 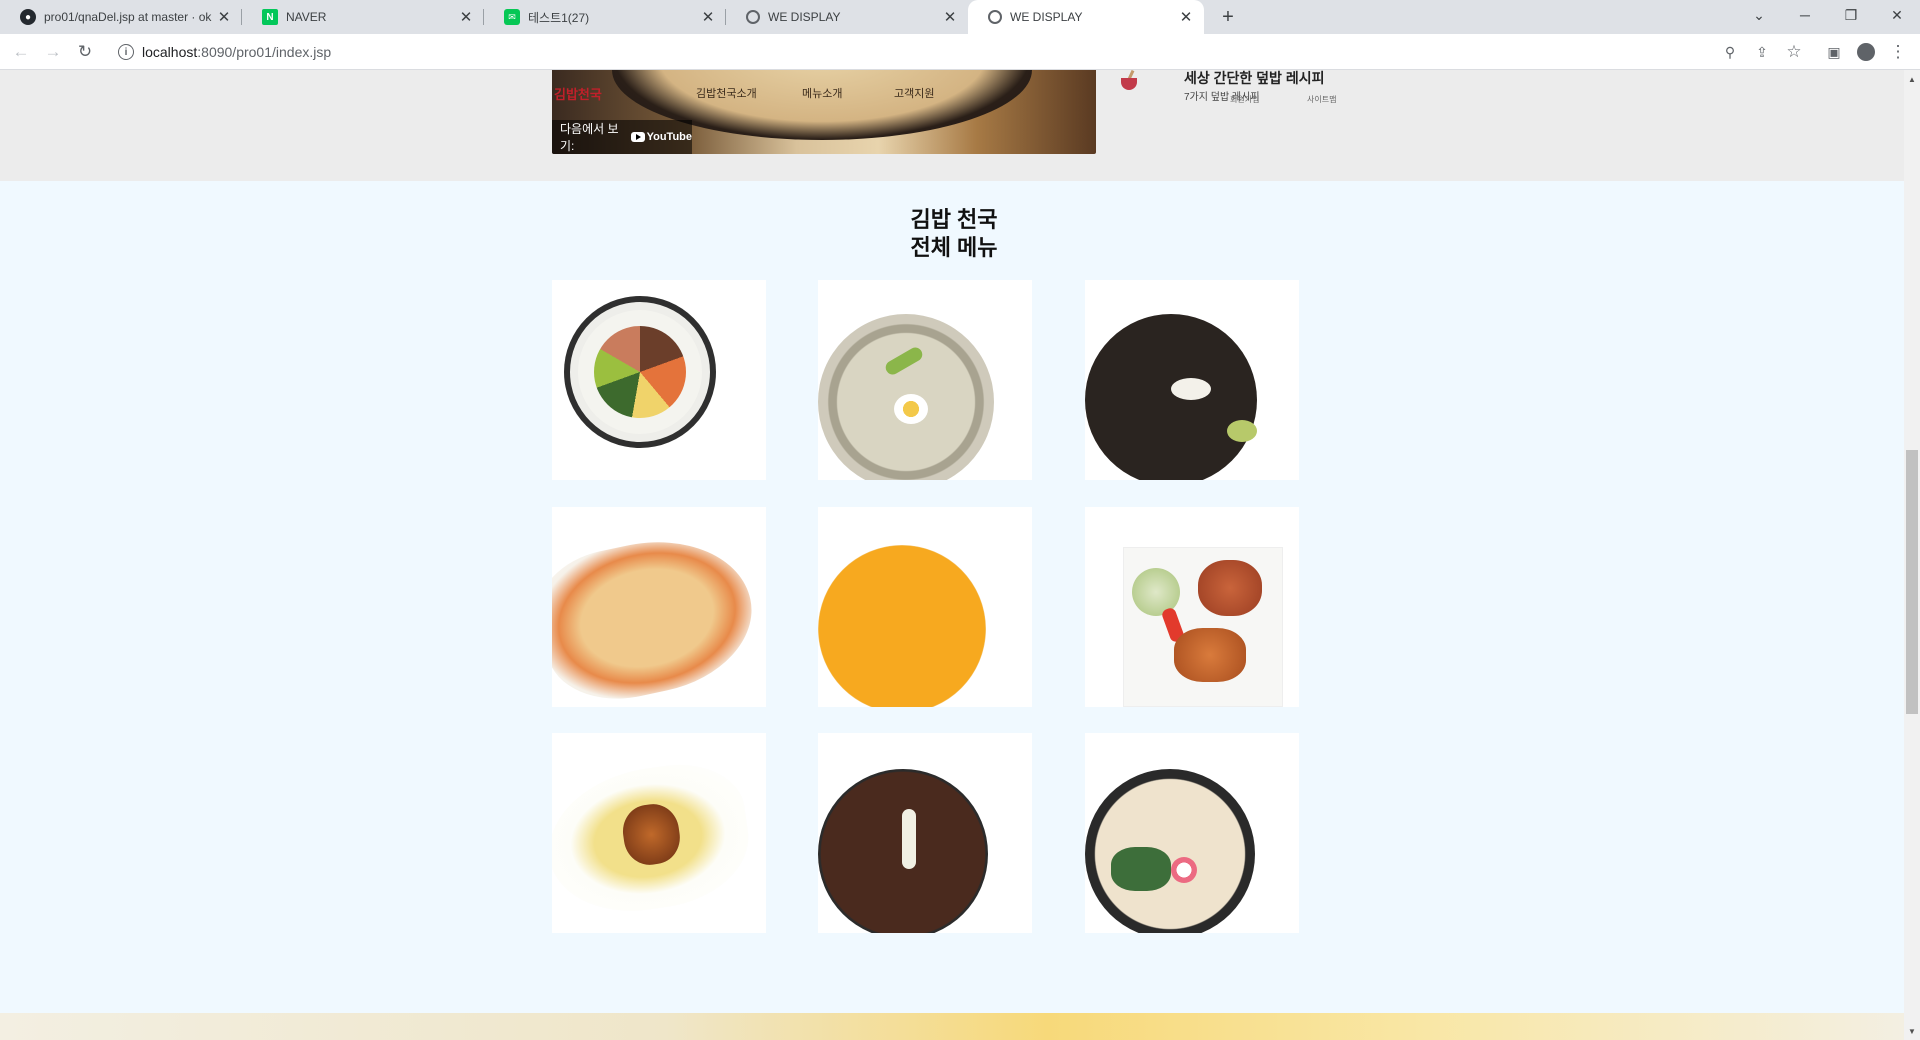 I want to click on share-icon: ⇪, so click(x=1762, y=52).